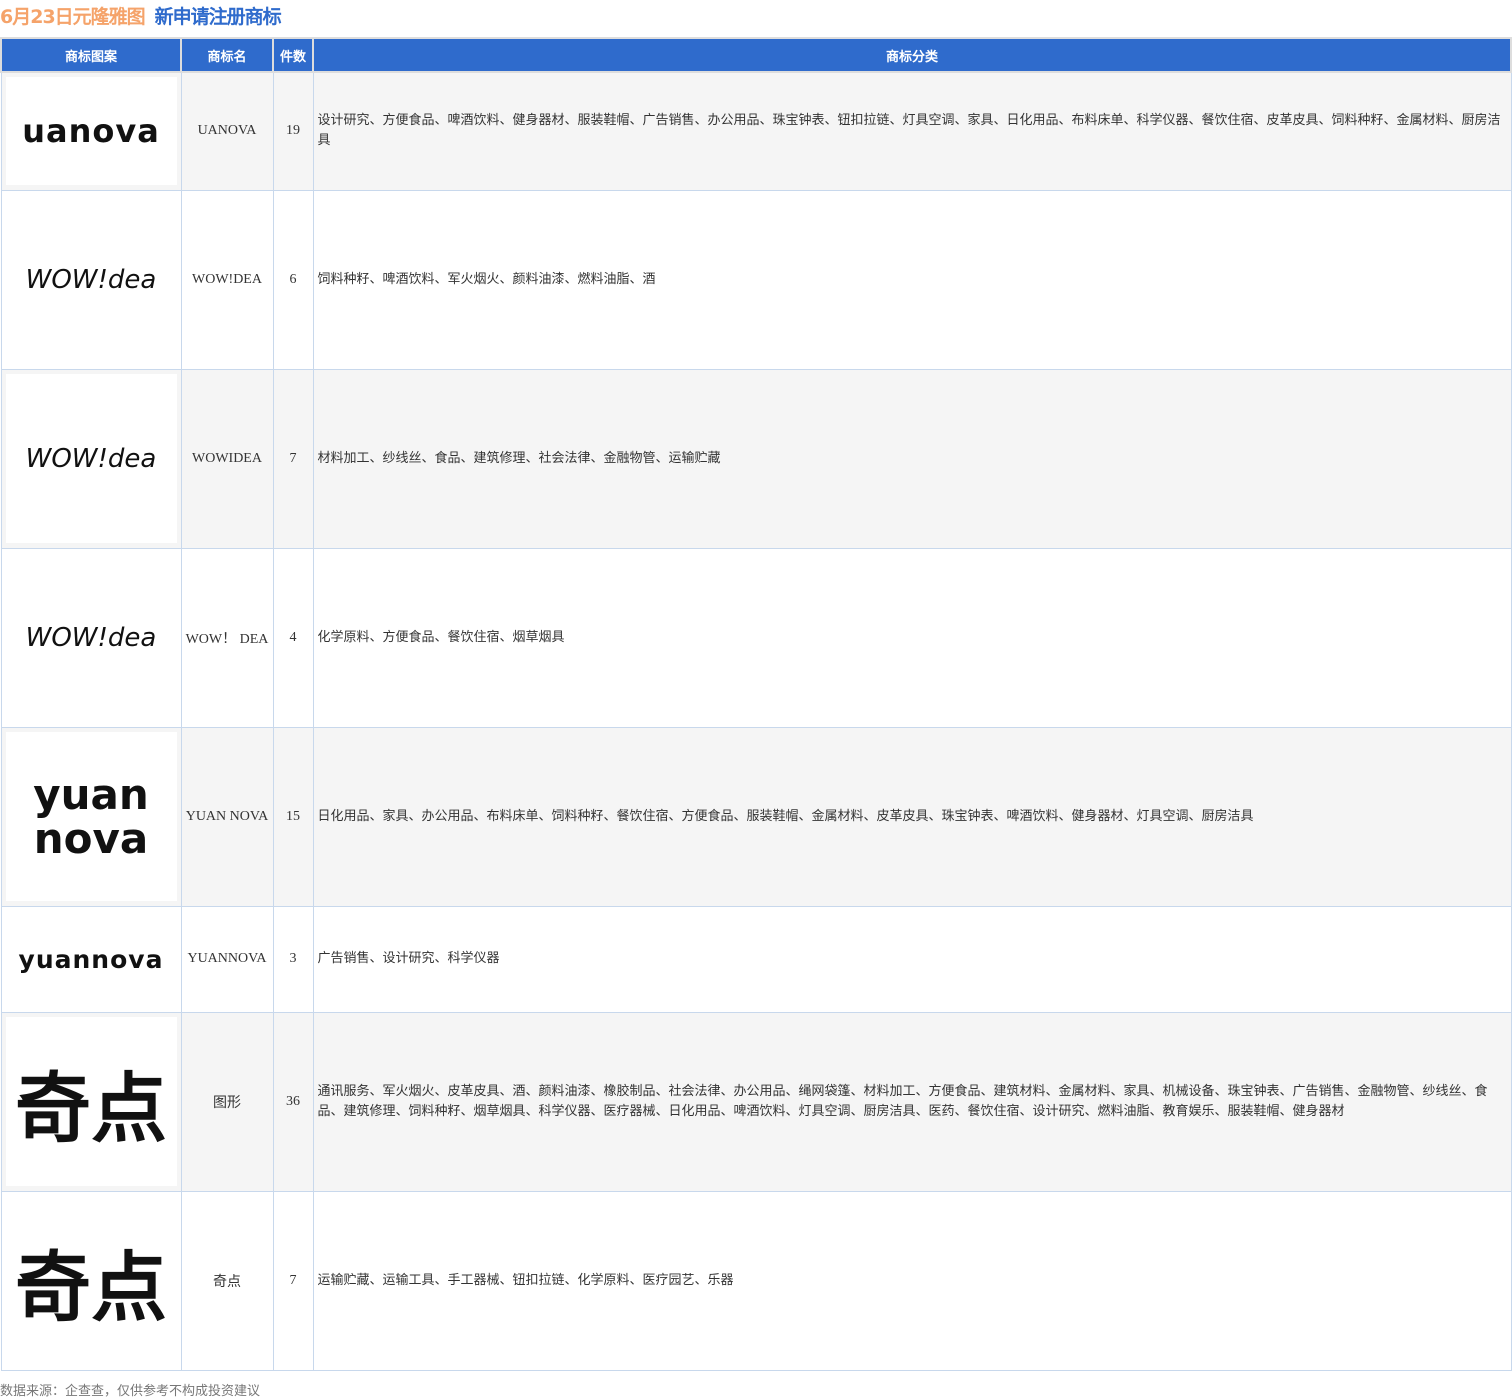  I want to click on page-title: 6月23日元隆雅图 新申请注册商标, so click(141, 17).